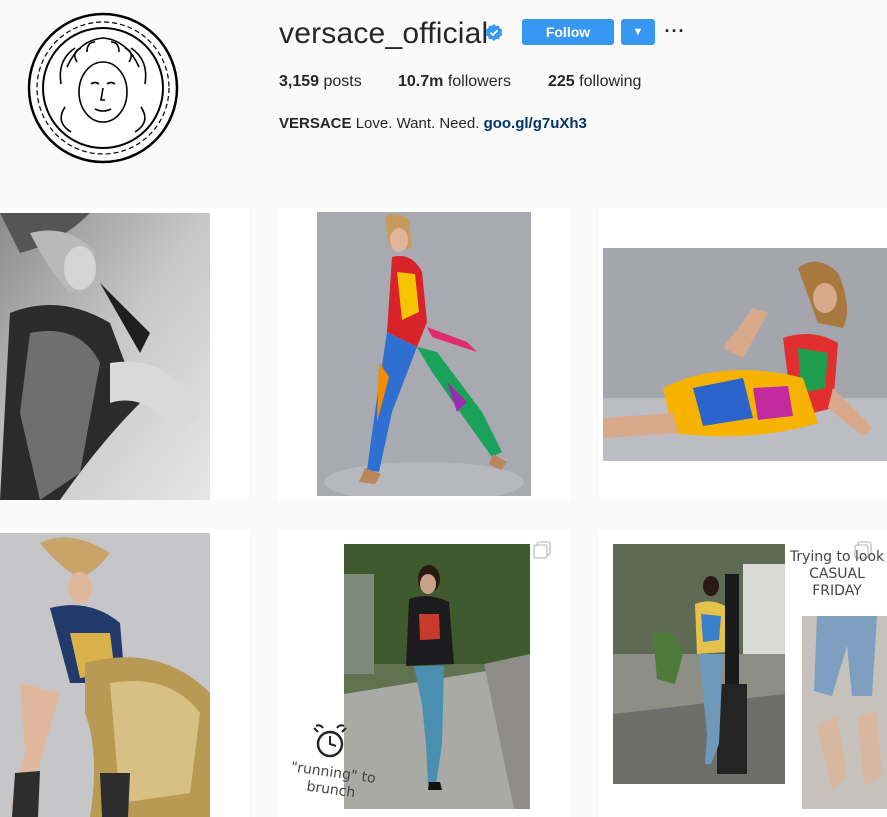  What do you see at coordinates (561, 81) in the screenshot?
I see `following-count: 225` at bounding box center [561, 81].